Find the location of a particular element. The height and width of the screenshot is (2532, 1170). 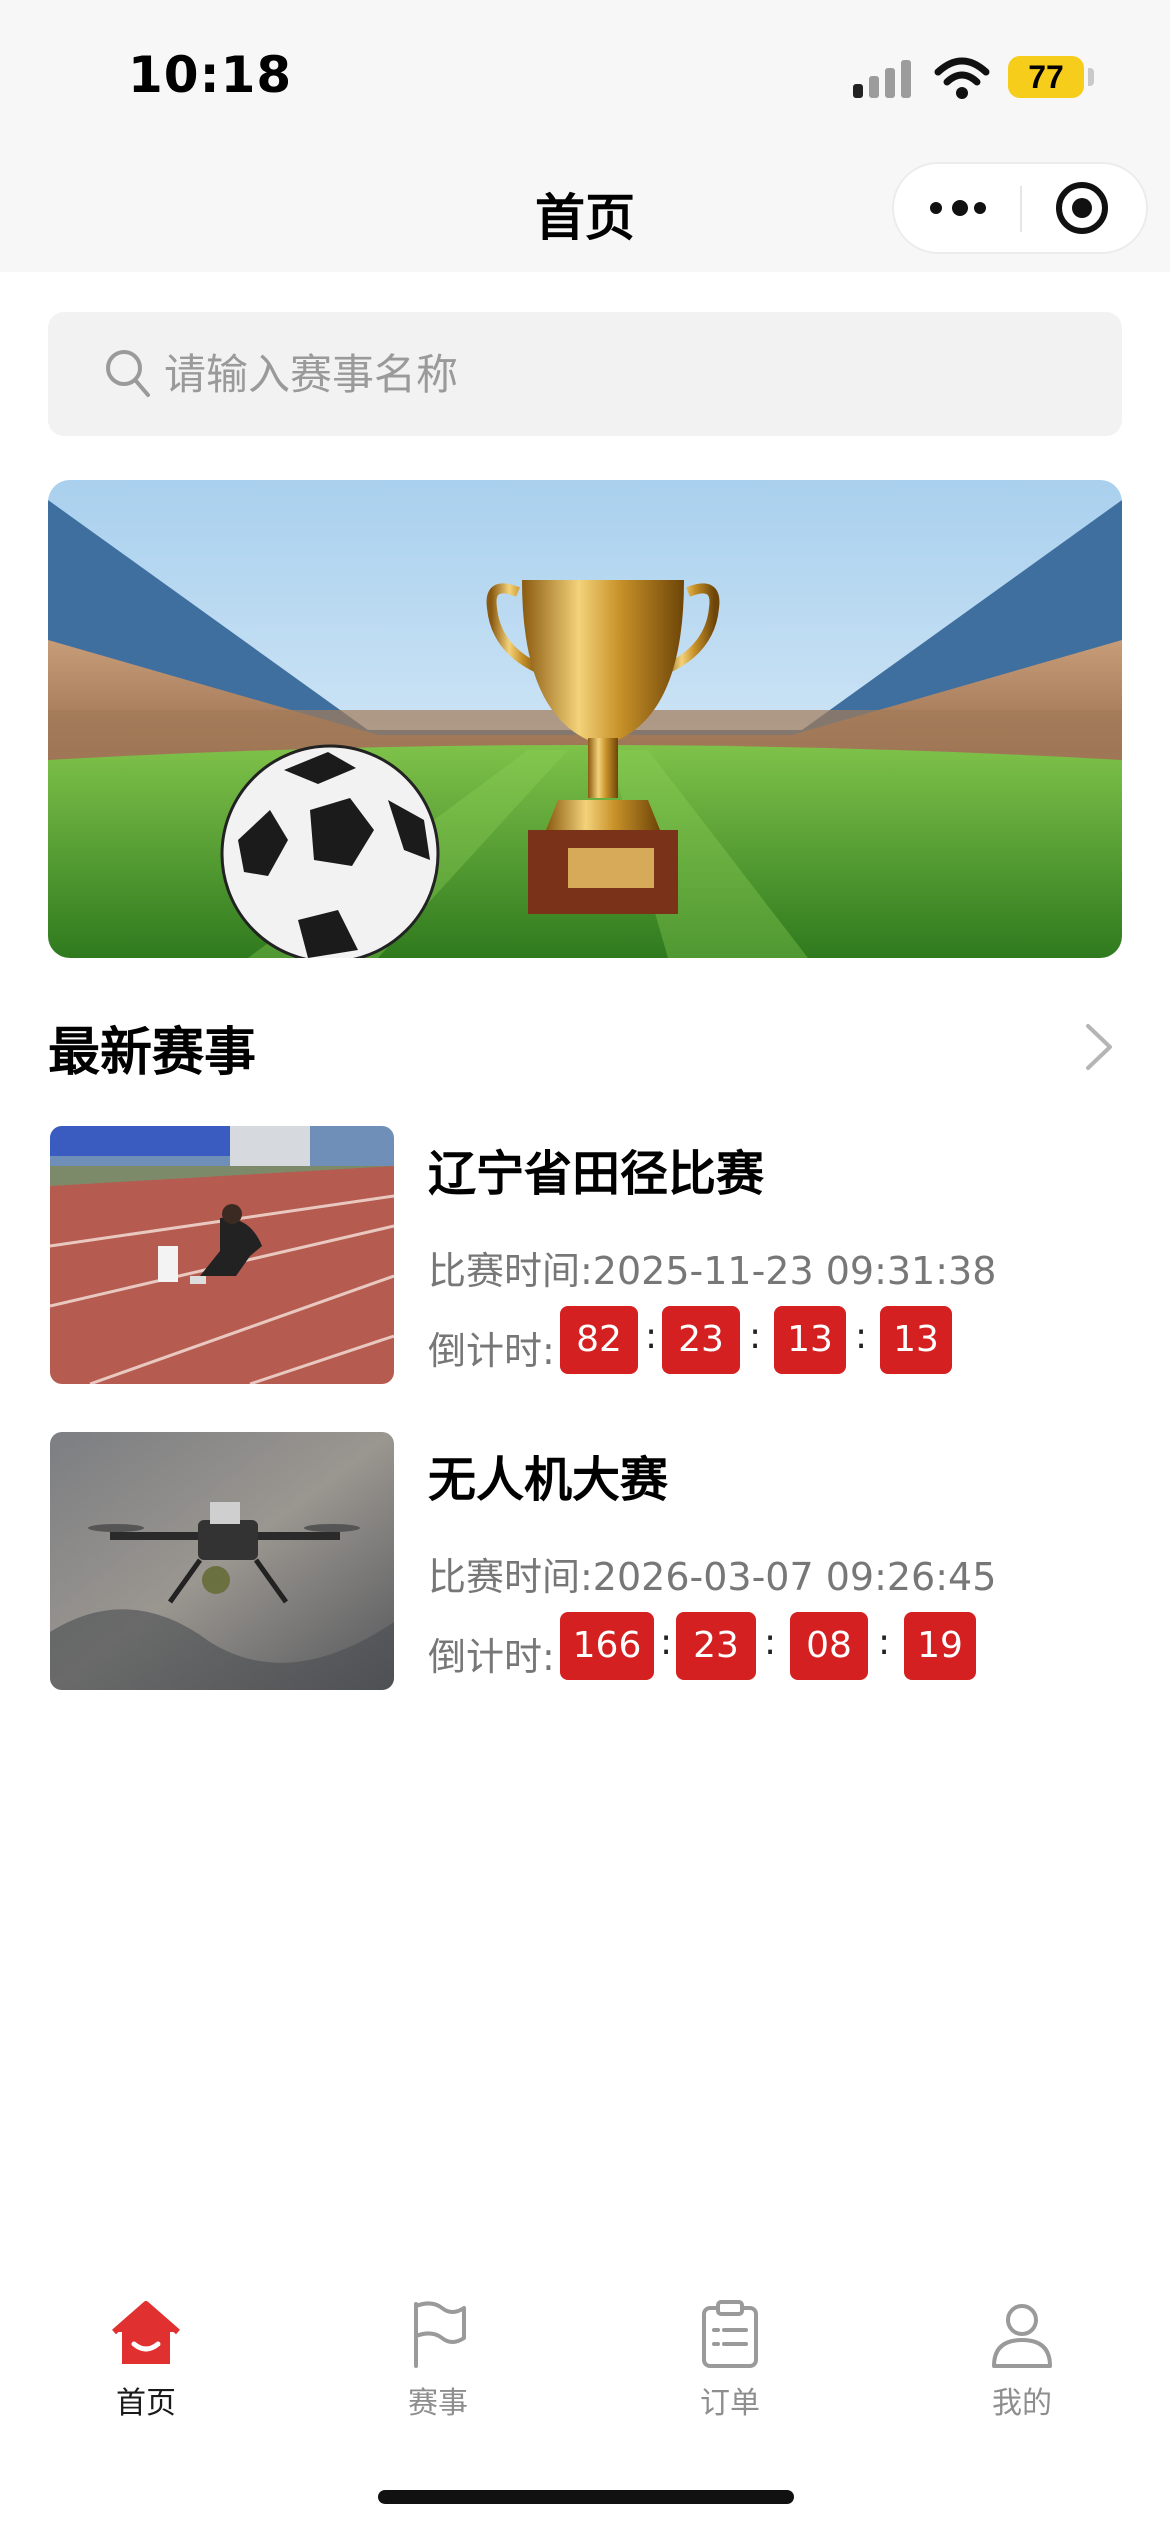

top-bar: 10:18 77 首页 is located at coordinates (585, 136).